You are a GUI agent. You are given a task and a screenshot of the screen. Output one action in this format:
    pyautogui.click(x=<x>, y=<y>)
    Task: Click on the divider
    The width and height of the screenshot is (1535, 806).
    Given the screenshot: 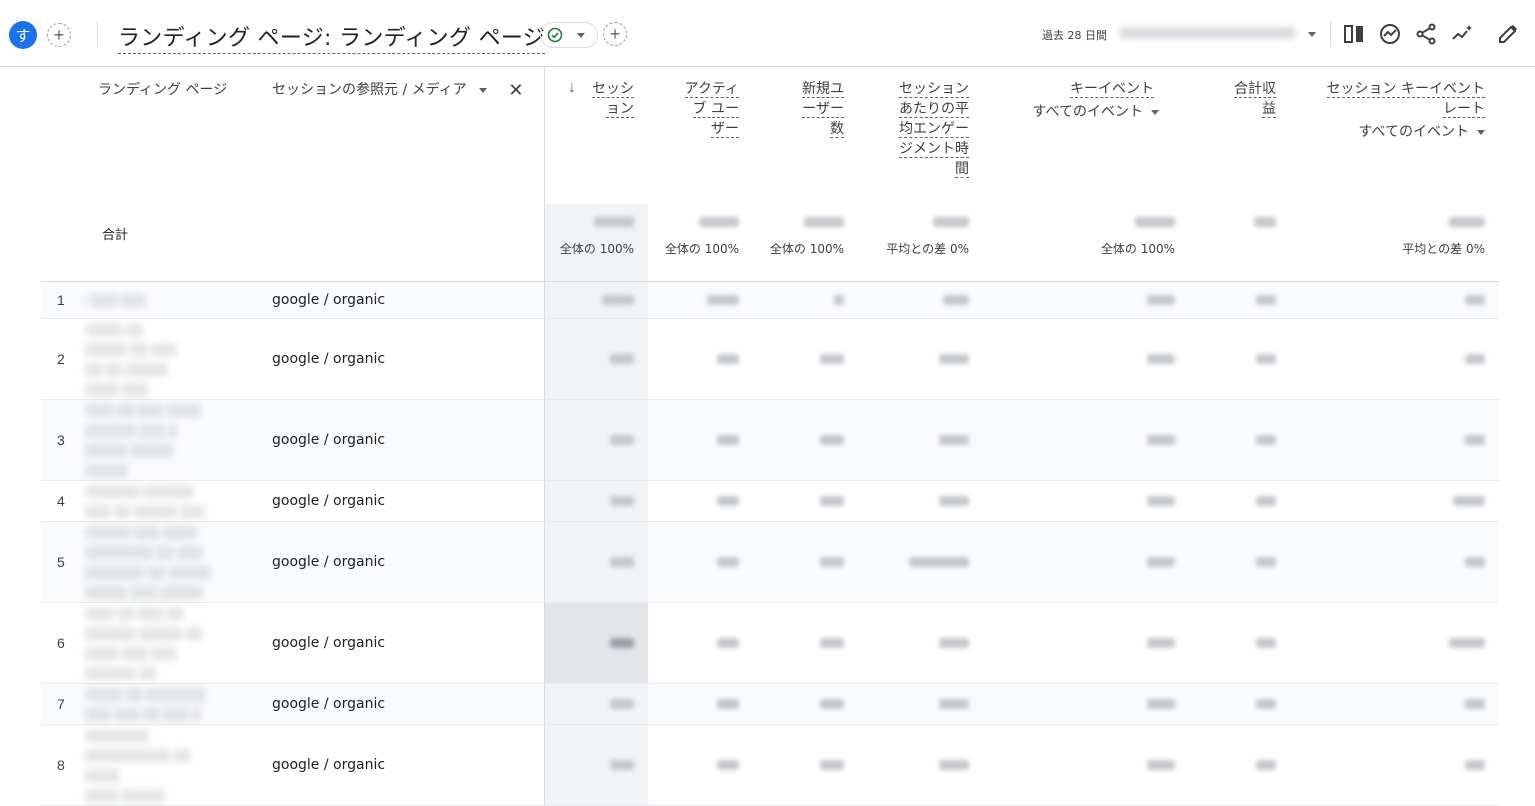 What is the action you would take?
    pyautogui.click(x=1330, y=34)
    